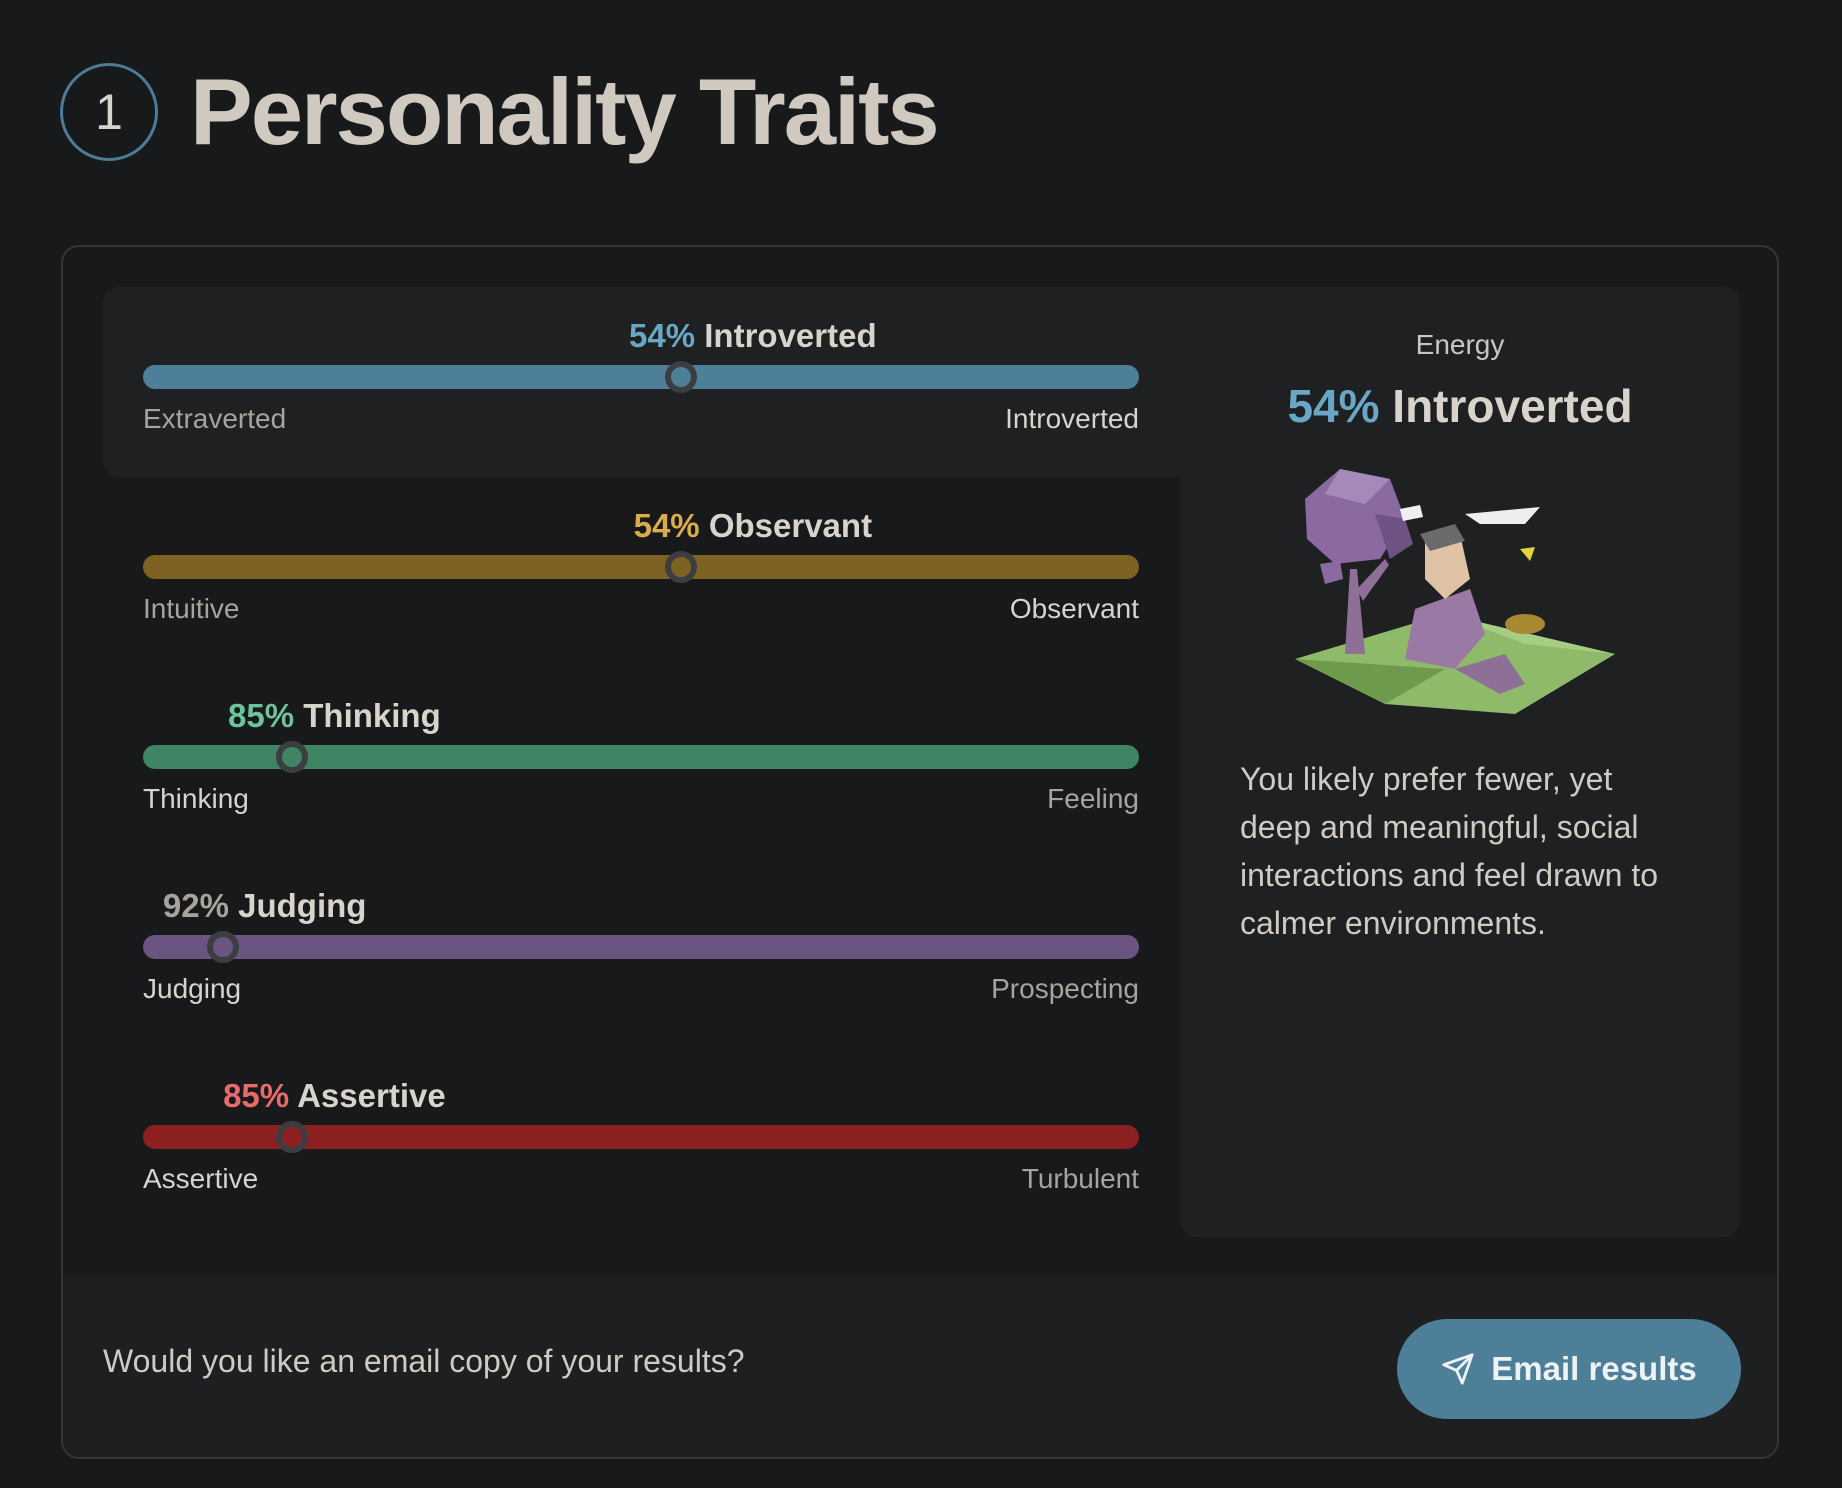 This screenshot has height=1488, width=1842. Describe the element at coordinates (641, 762) in the screenshot. I see `trait-row: 85% Thinking Thinking Feeling` at that location.